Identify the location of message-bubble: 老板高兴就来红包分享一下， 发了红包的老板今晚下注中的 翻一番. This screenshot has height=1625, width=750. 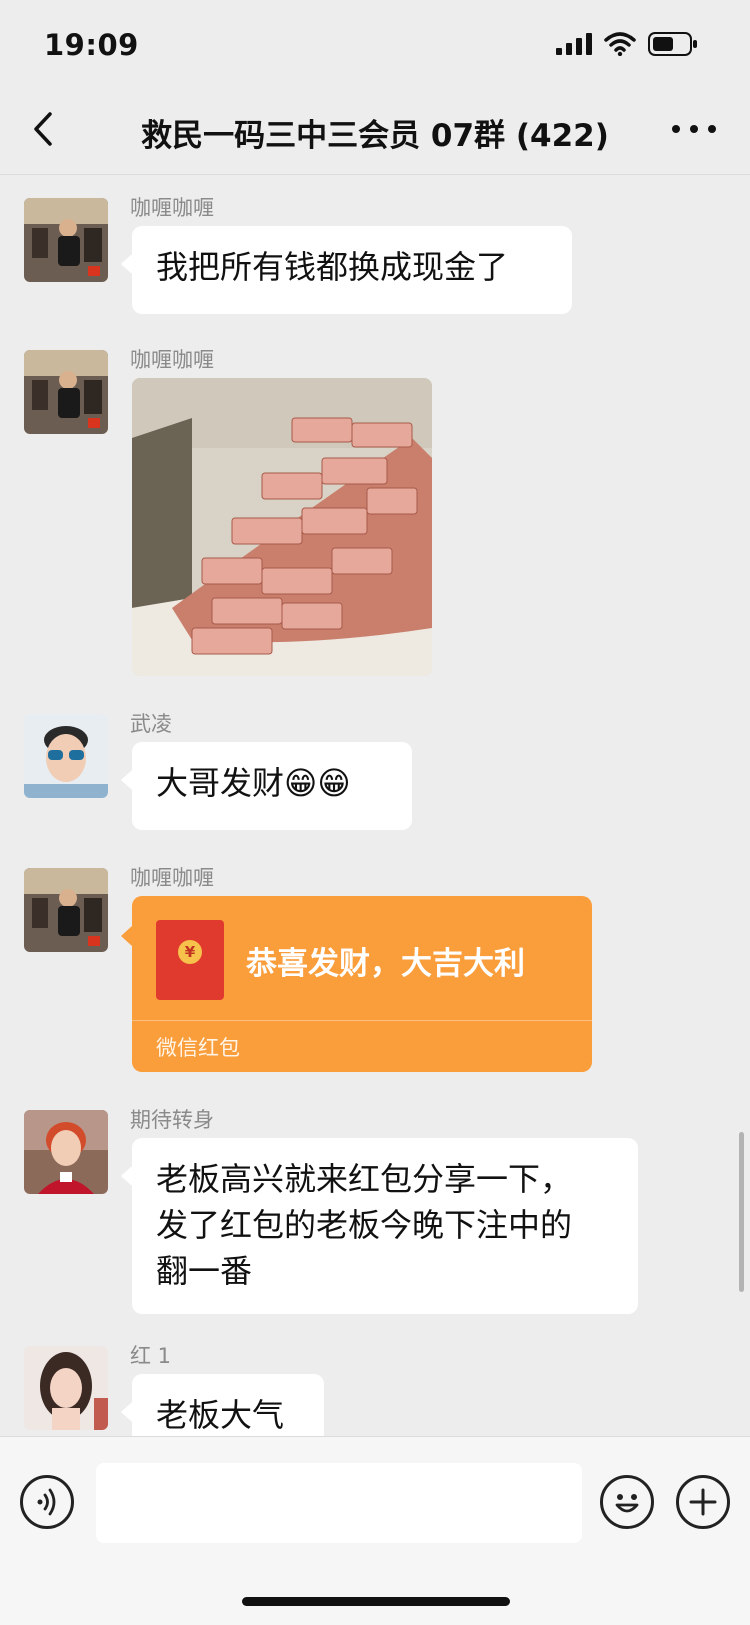
(379, 1226).